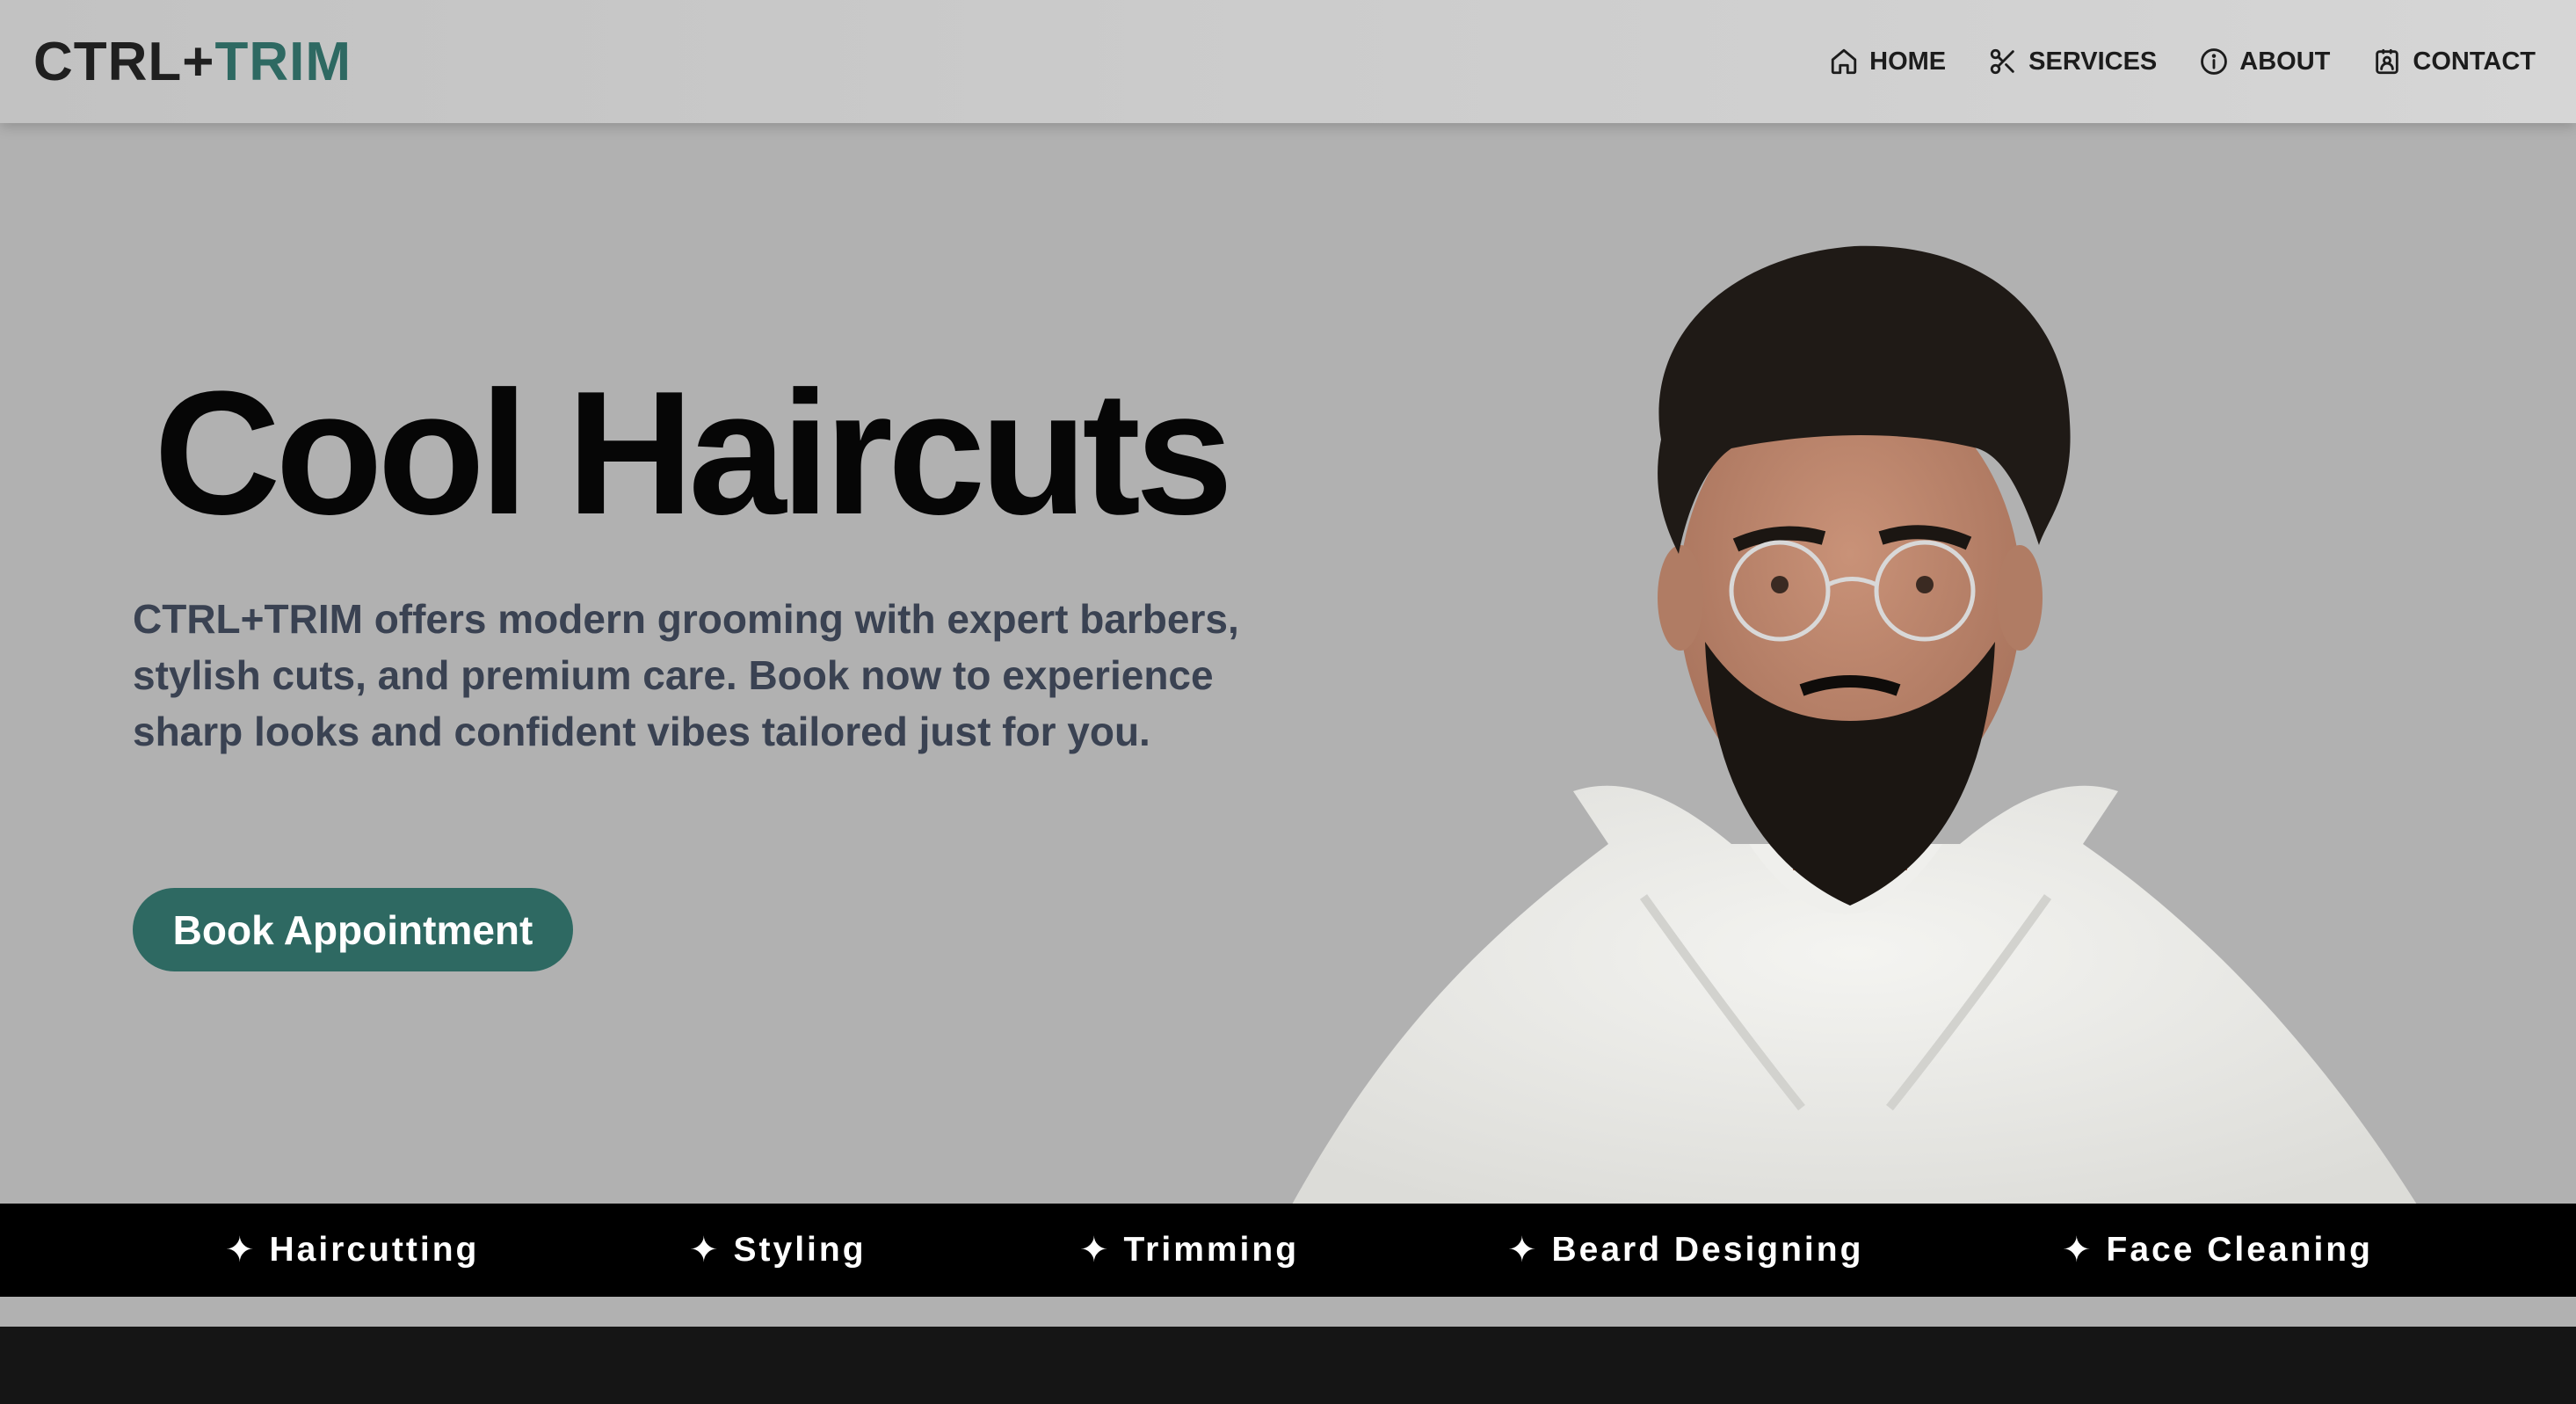 This screenshot has width=2576, height=1404. I want to click on ticker-label: Styling, so click(800, 1250).